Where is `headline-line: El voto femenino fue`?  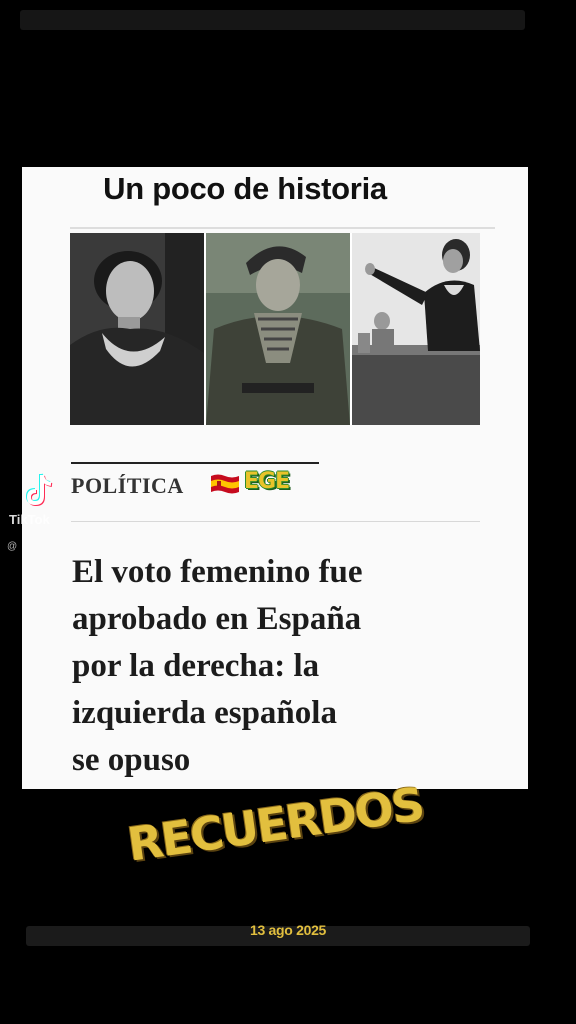 headline-line: El voto femenino fue is located at coordinates (217, 572).